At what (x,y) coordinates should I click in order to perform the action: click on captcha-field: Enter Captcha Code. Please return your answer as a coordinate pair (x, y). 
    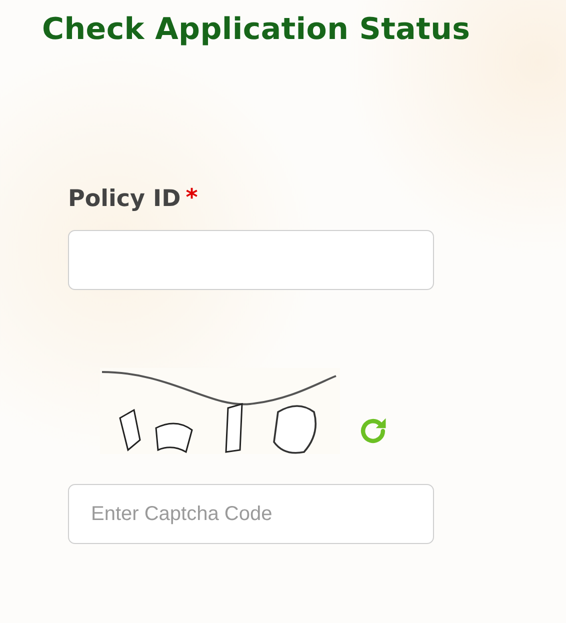
    Looking at the image, I should click on (251, 514).